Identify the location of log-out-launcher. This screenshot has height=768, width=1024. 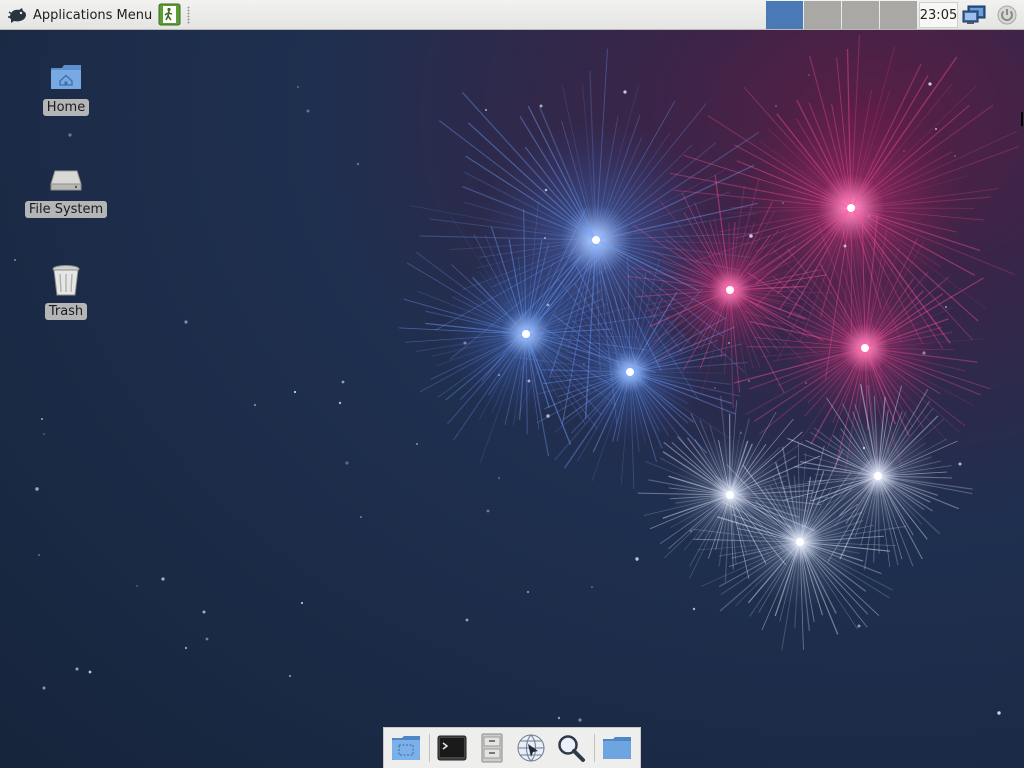
(169, 14).